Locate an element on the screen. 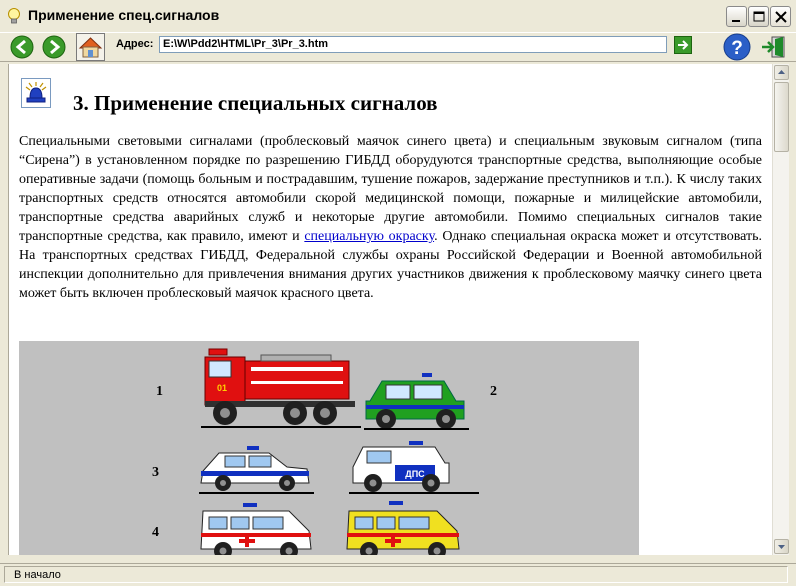  maximize-button is located at coordinates (758, 16).